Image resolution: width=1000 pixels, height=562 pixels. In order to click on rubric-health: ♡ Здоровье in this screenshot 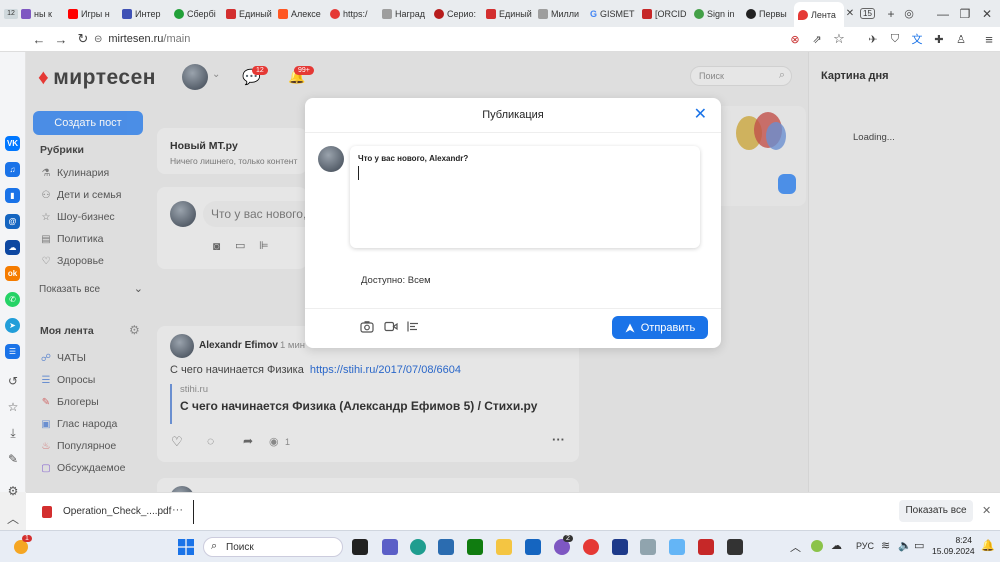, I will do `click(72, 261)`.